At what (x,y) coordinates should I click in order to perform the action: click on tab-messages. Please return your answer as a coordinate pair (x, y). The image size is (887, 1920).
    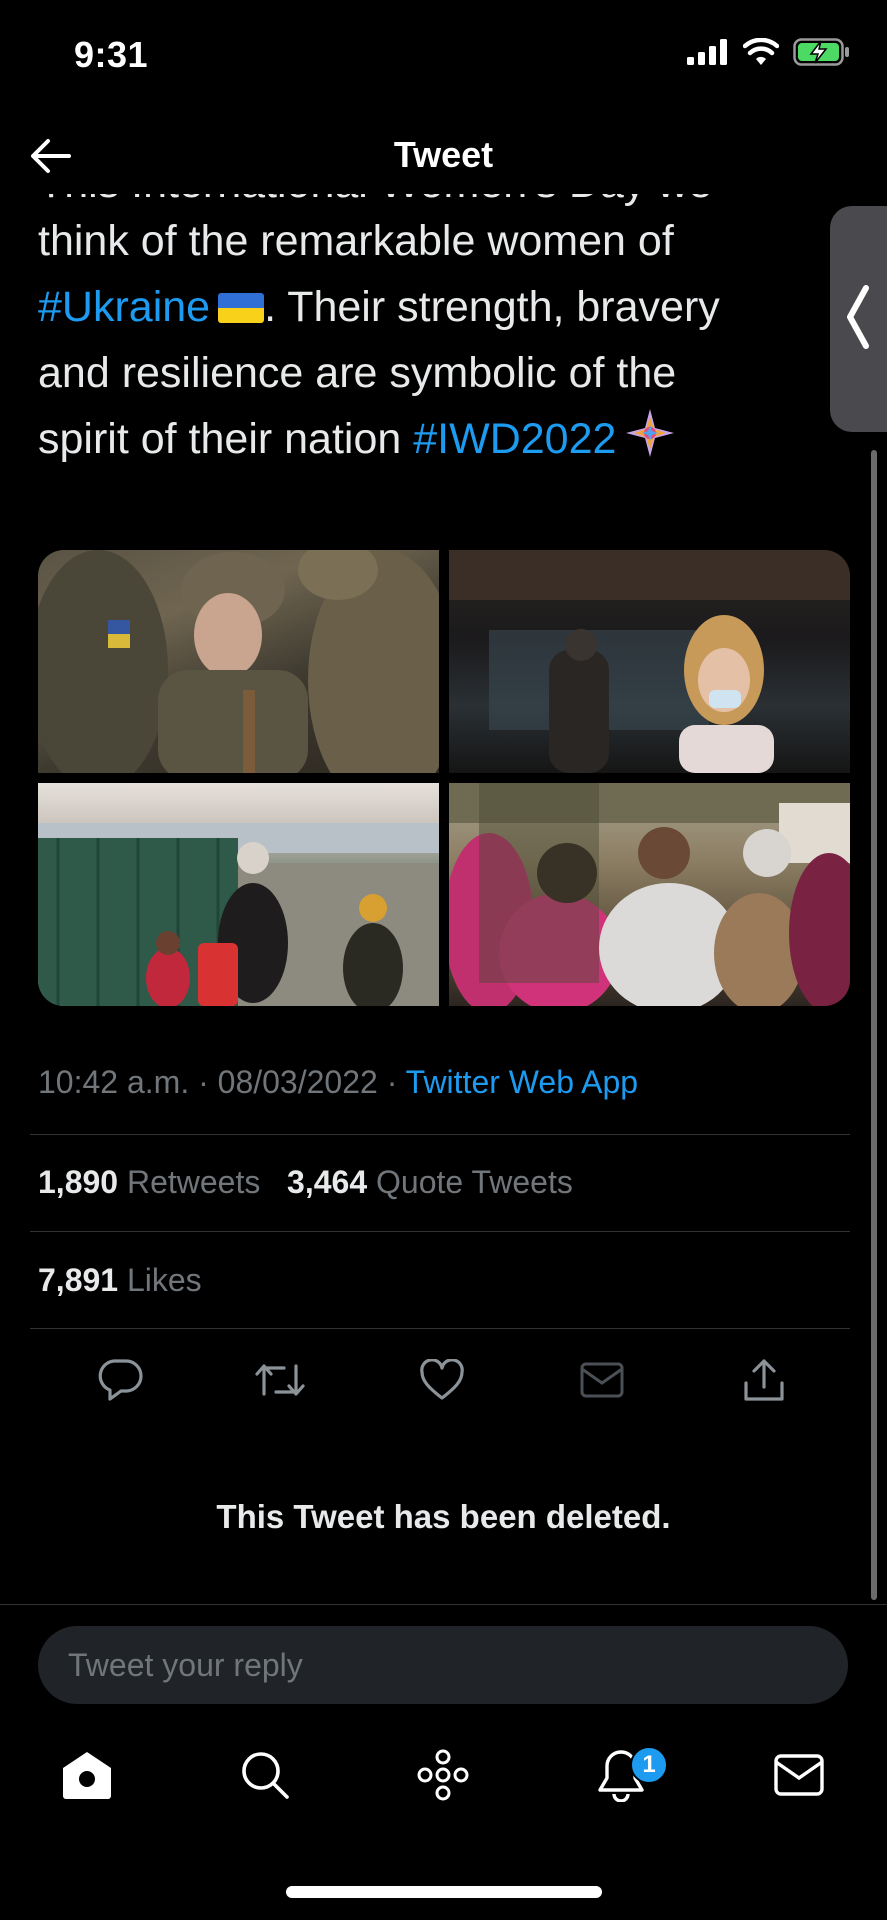
    Looking at the image, I should click on (799, 1775).